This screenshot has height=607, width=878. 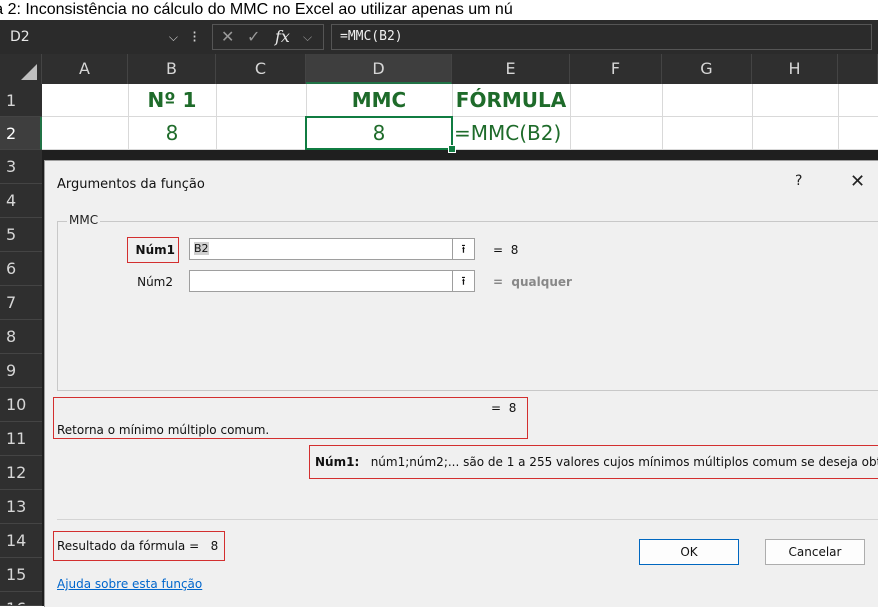 What do you see at coordinates (503, 408) in the screenshot?
I see `function-result: = 8` at bounding box center [503, 408].